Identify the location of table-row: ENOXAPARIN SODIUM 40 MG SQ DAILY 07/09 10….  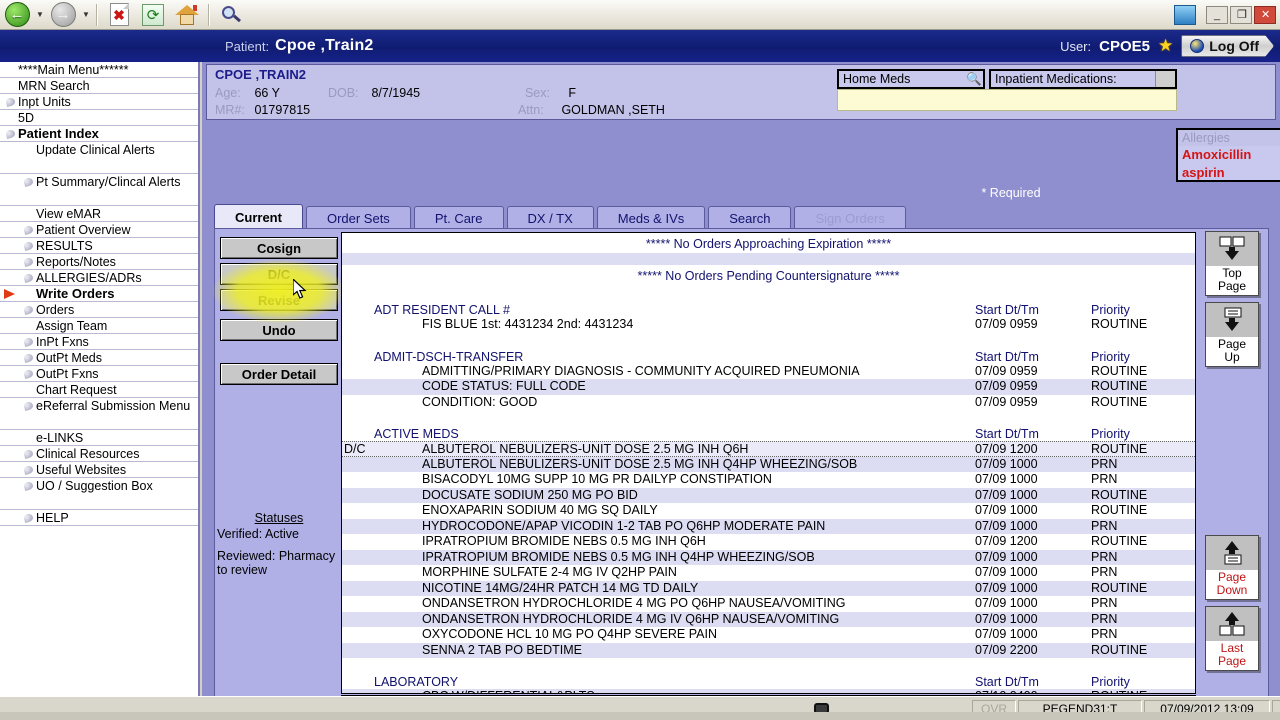
(768, 511).